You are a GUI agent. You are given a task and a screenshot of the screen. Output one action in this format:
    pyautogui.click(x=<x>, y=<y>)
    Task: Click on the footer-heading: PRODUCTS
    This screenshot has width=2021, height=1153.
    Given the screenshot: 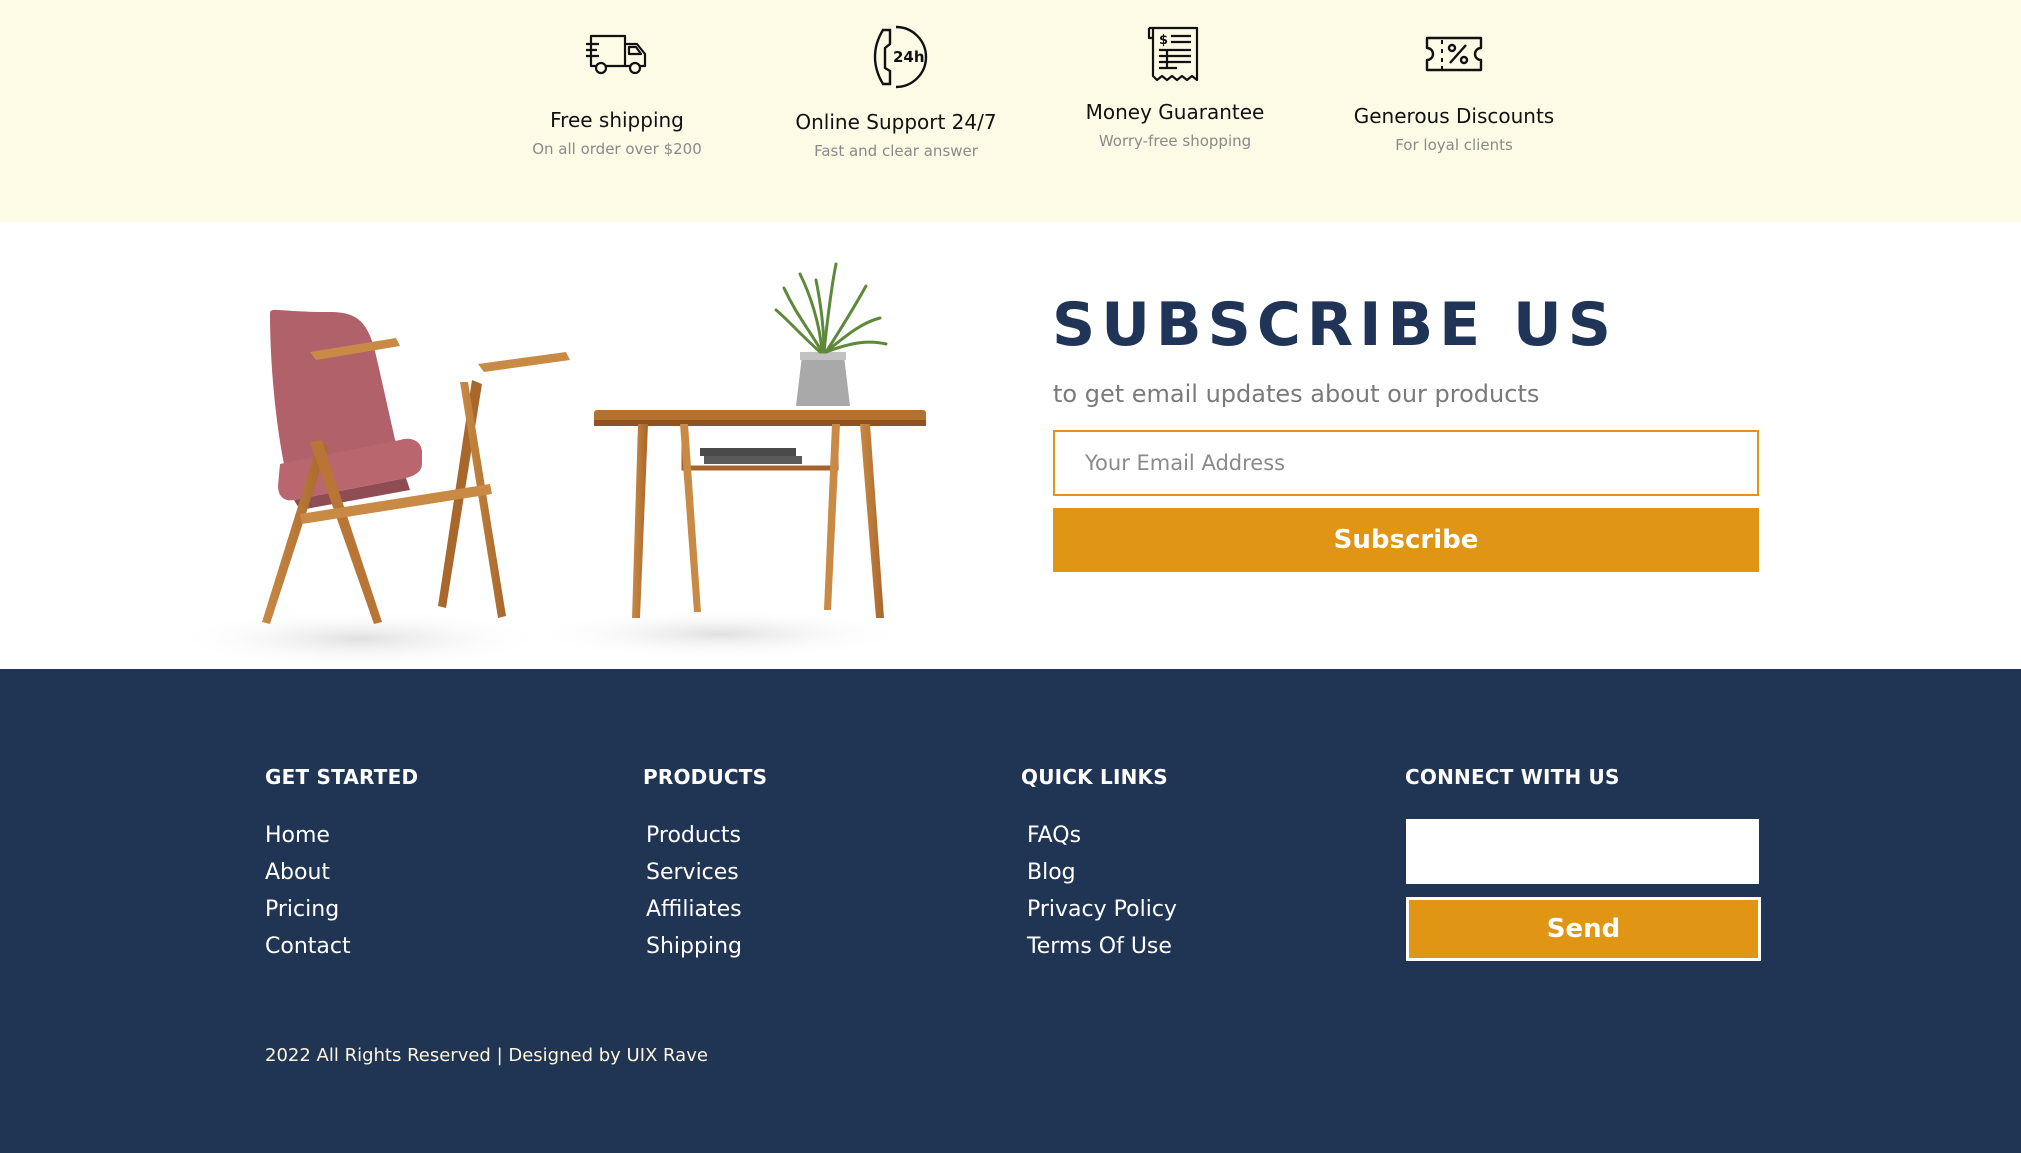 What is the action you would take?
    pyautogui.click(x=705, y=777)
    